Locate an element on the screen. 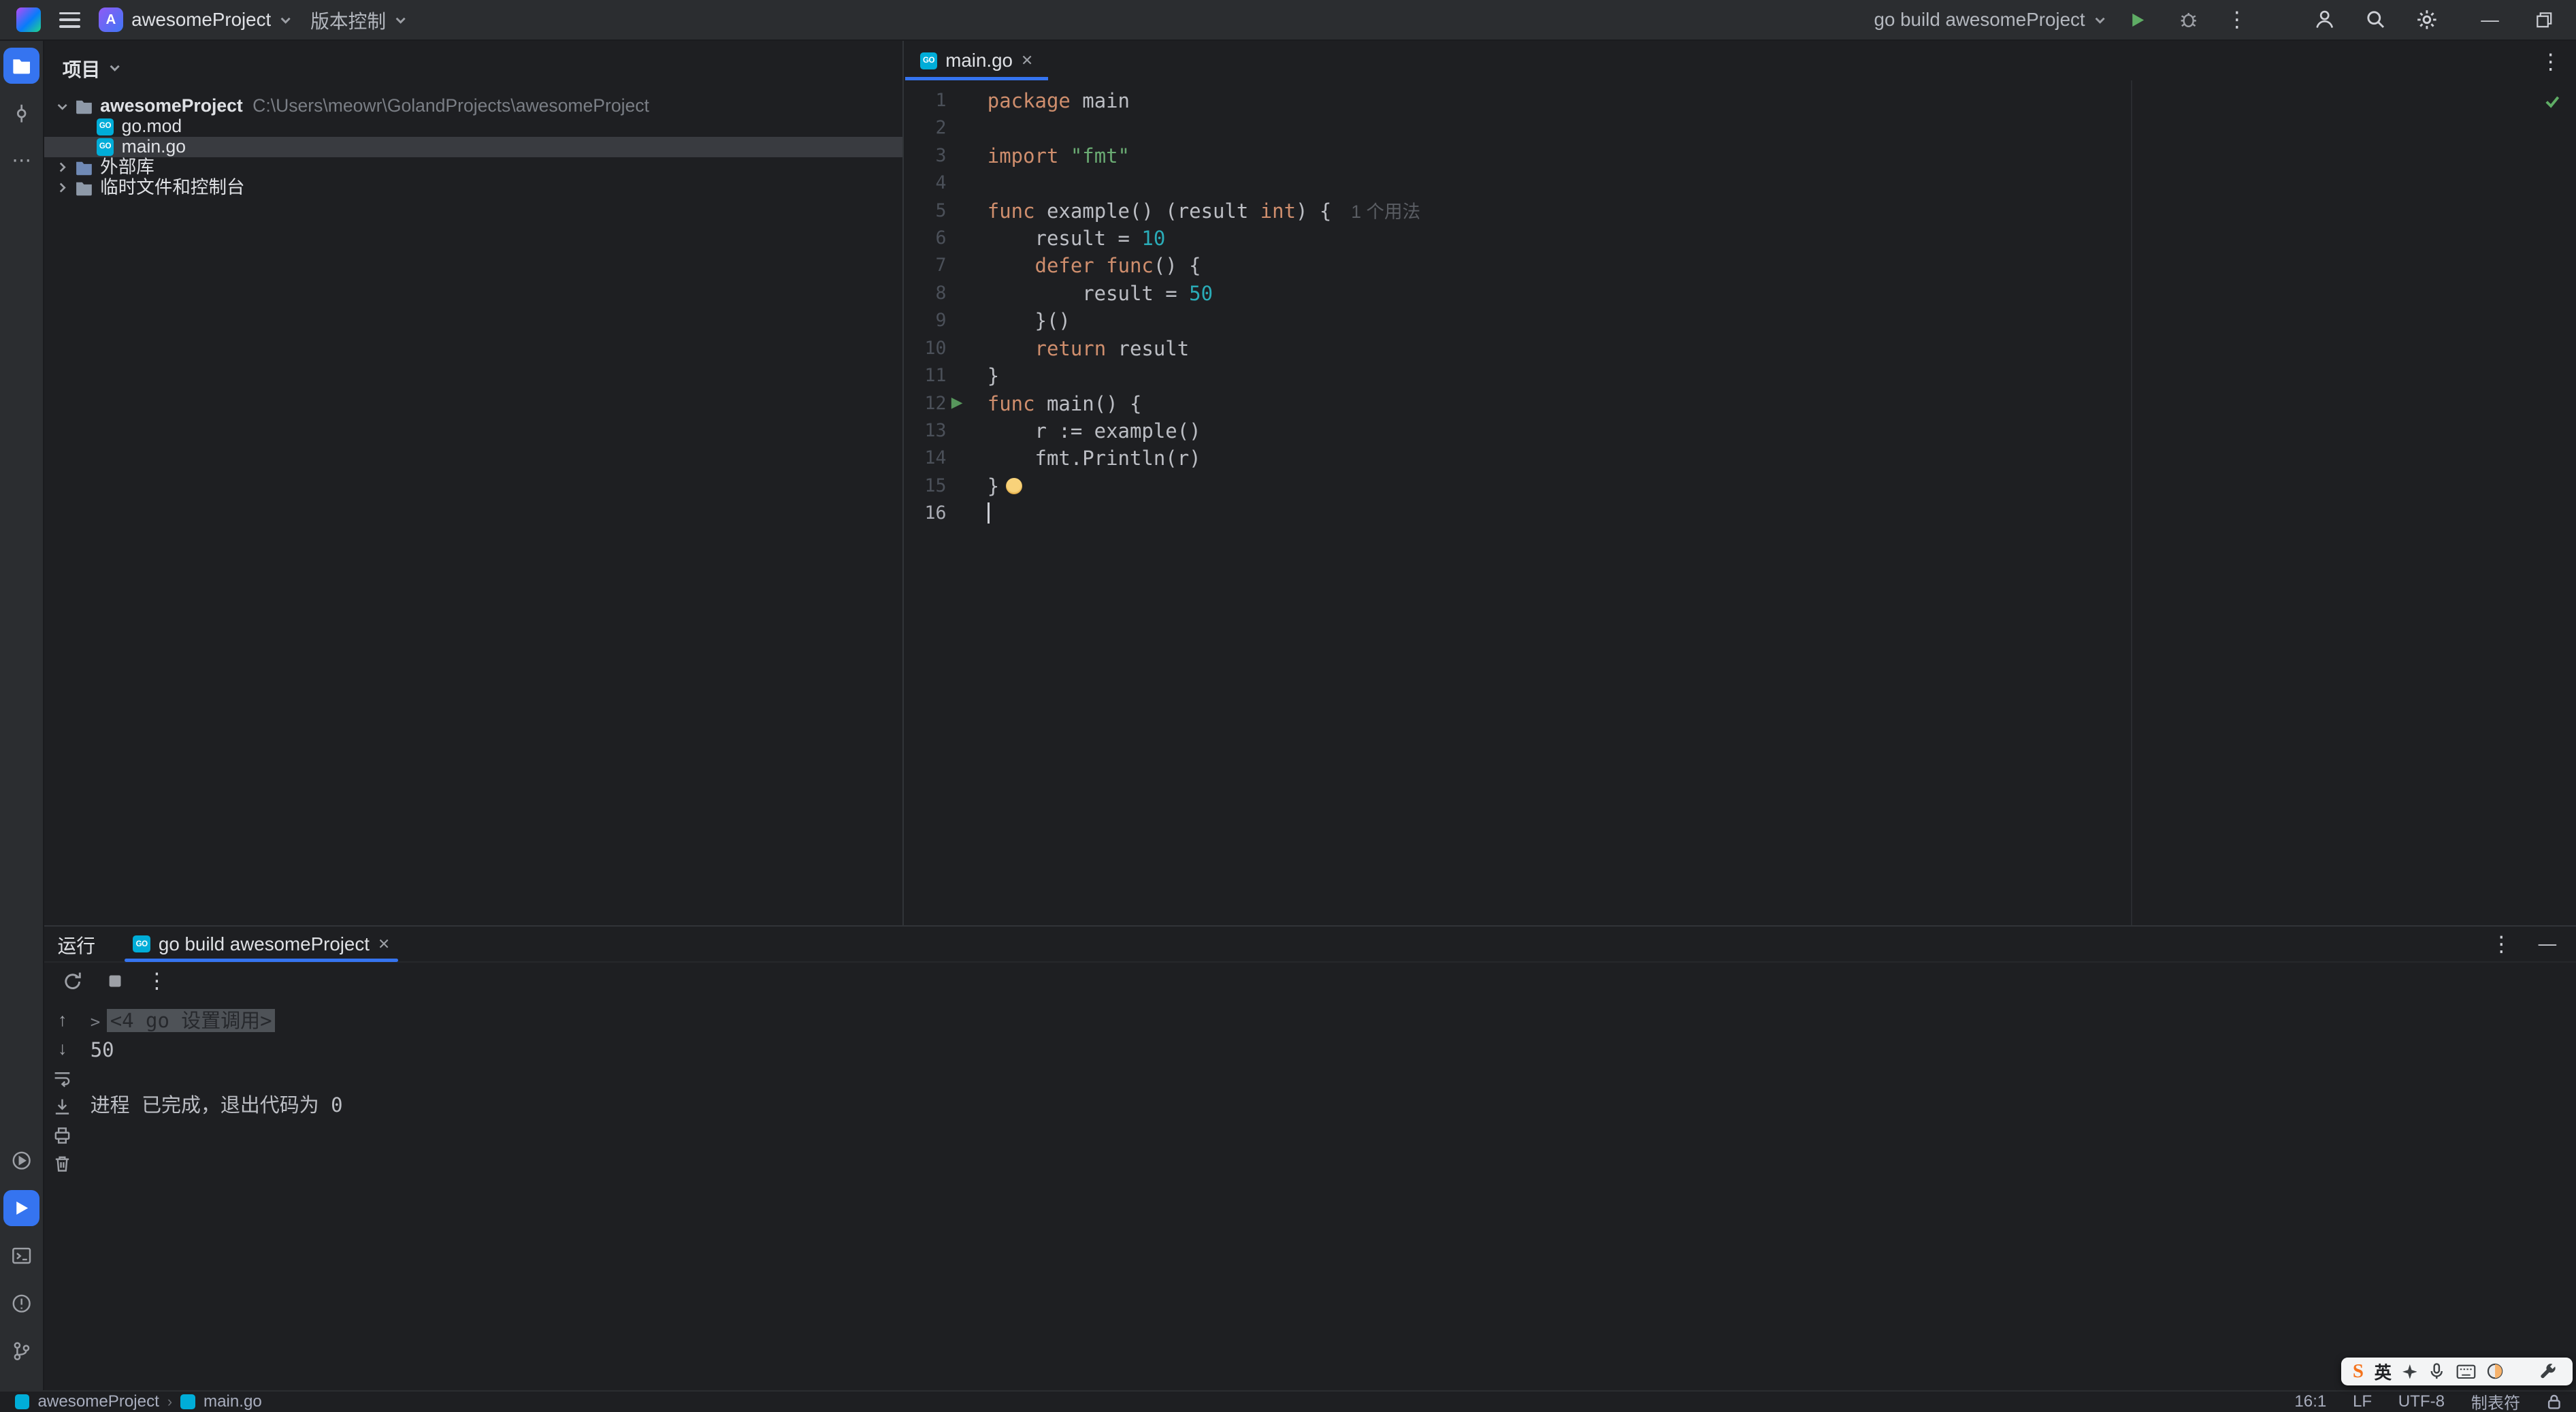 The height and width of the screenshot is (1412, 2576). tree-item-external-libraries: 外部库 is located at coordinates (473, 167).